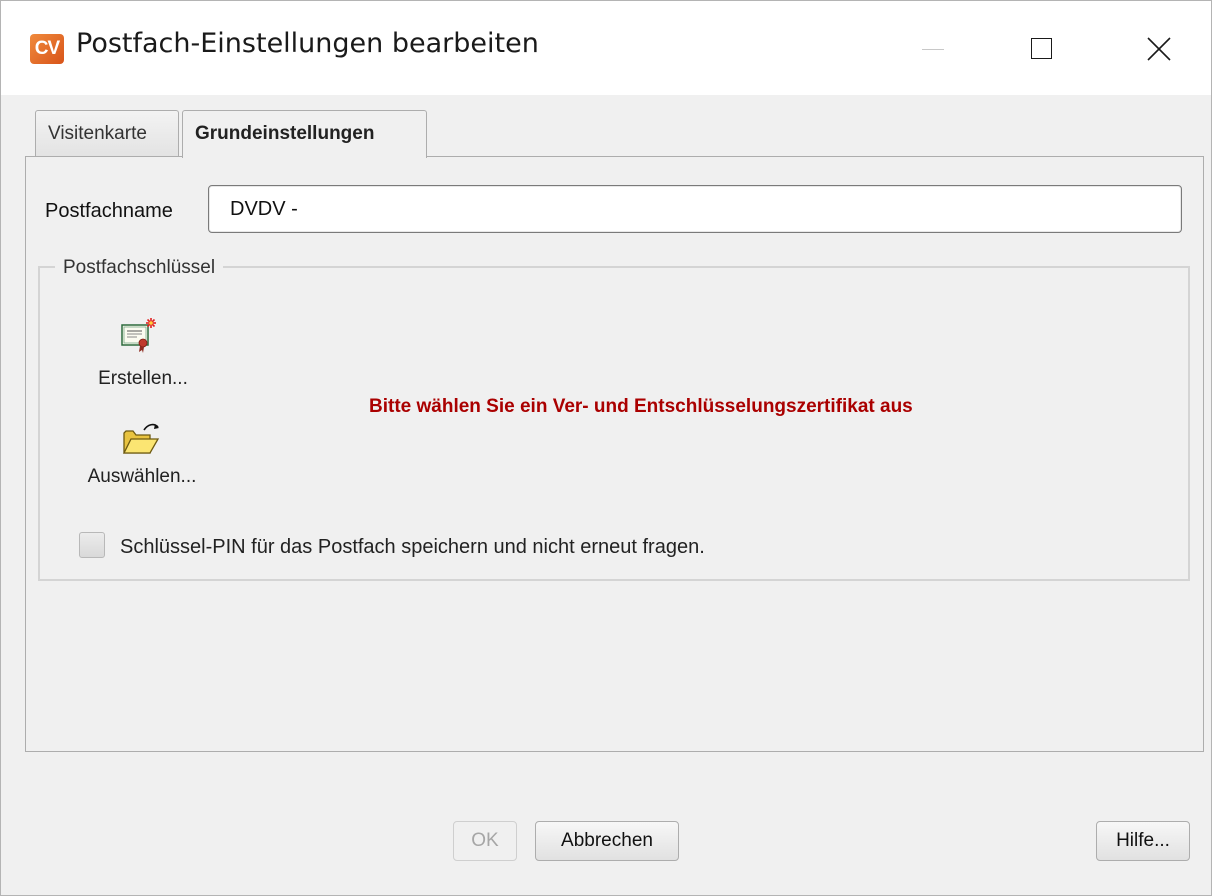 This screenshot has width=1212, height=896. I want to click on postfachname-label: Postfachname, so click(109, 211).